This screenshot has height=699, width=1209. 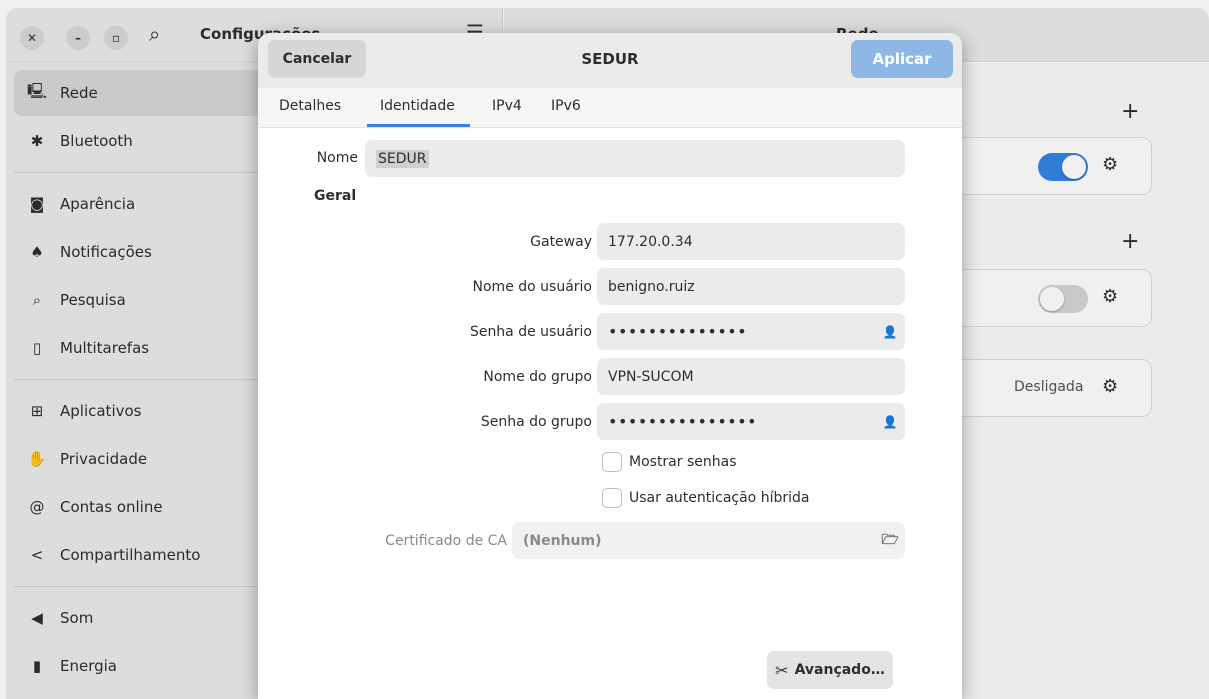 I want to click on ca-cert-label: Certificado de CA, so click(x=446, y=541).